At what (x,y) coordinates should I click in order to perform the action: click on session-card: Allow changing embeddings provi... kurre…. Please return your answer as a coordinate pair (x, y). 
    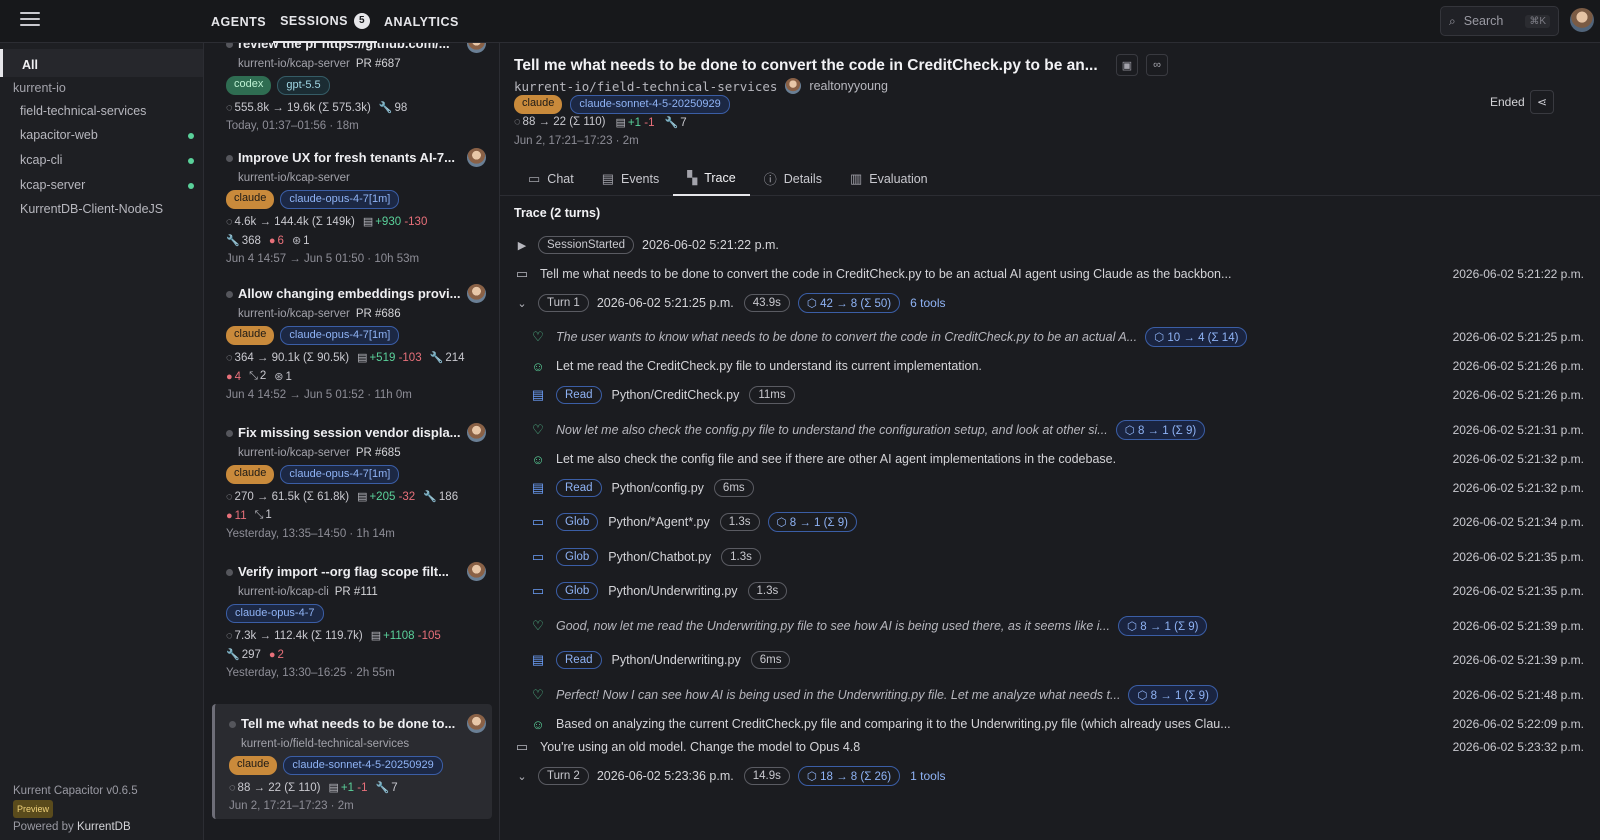
    Looking at the image, I should click on (352, 342).